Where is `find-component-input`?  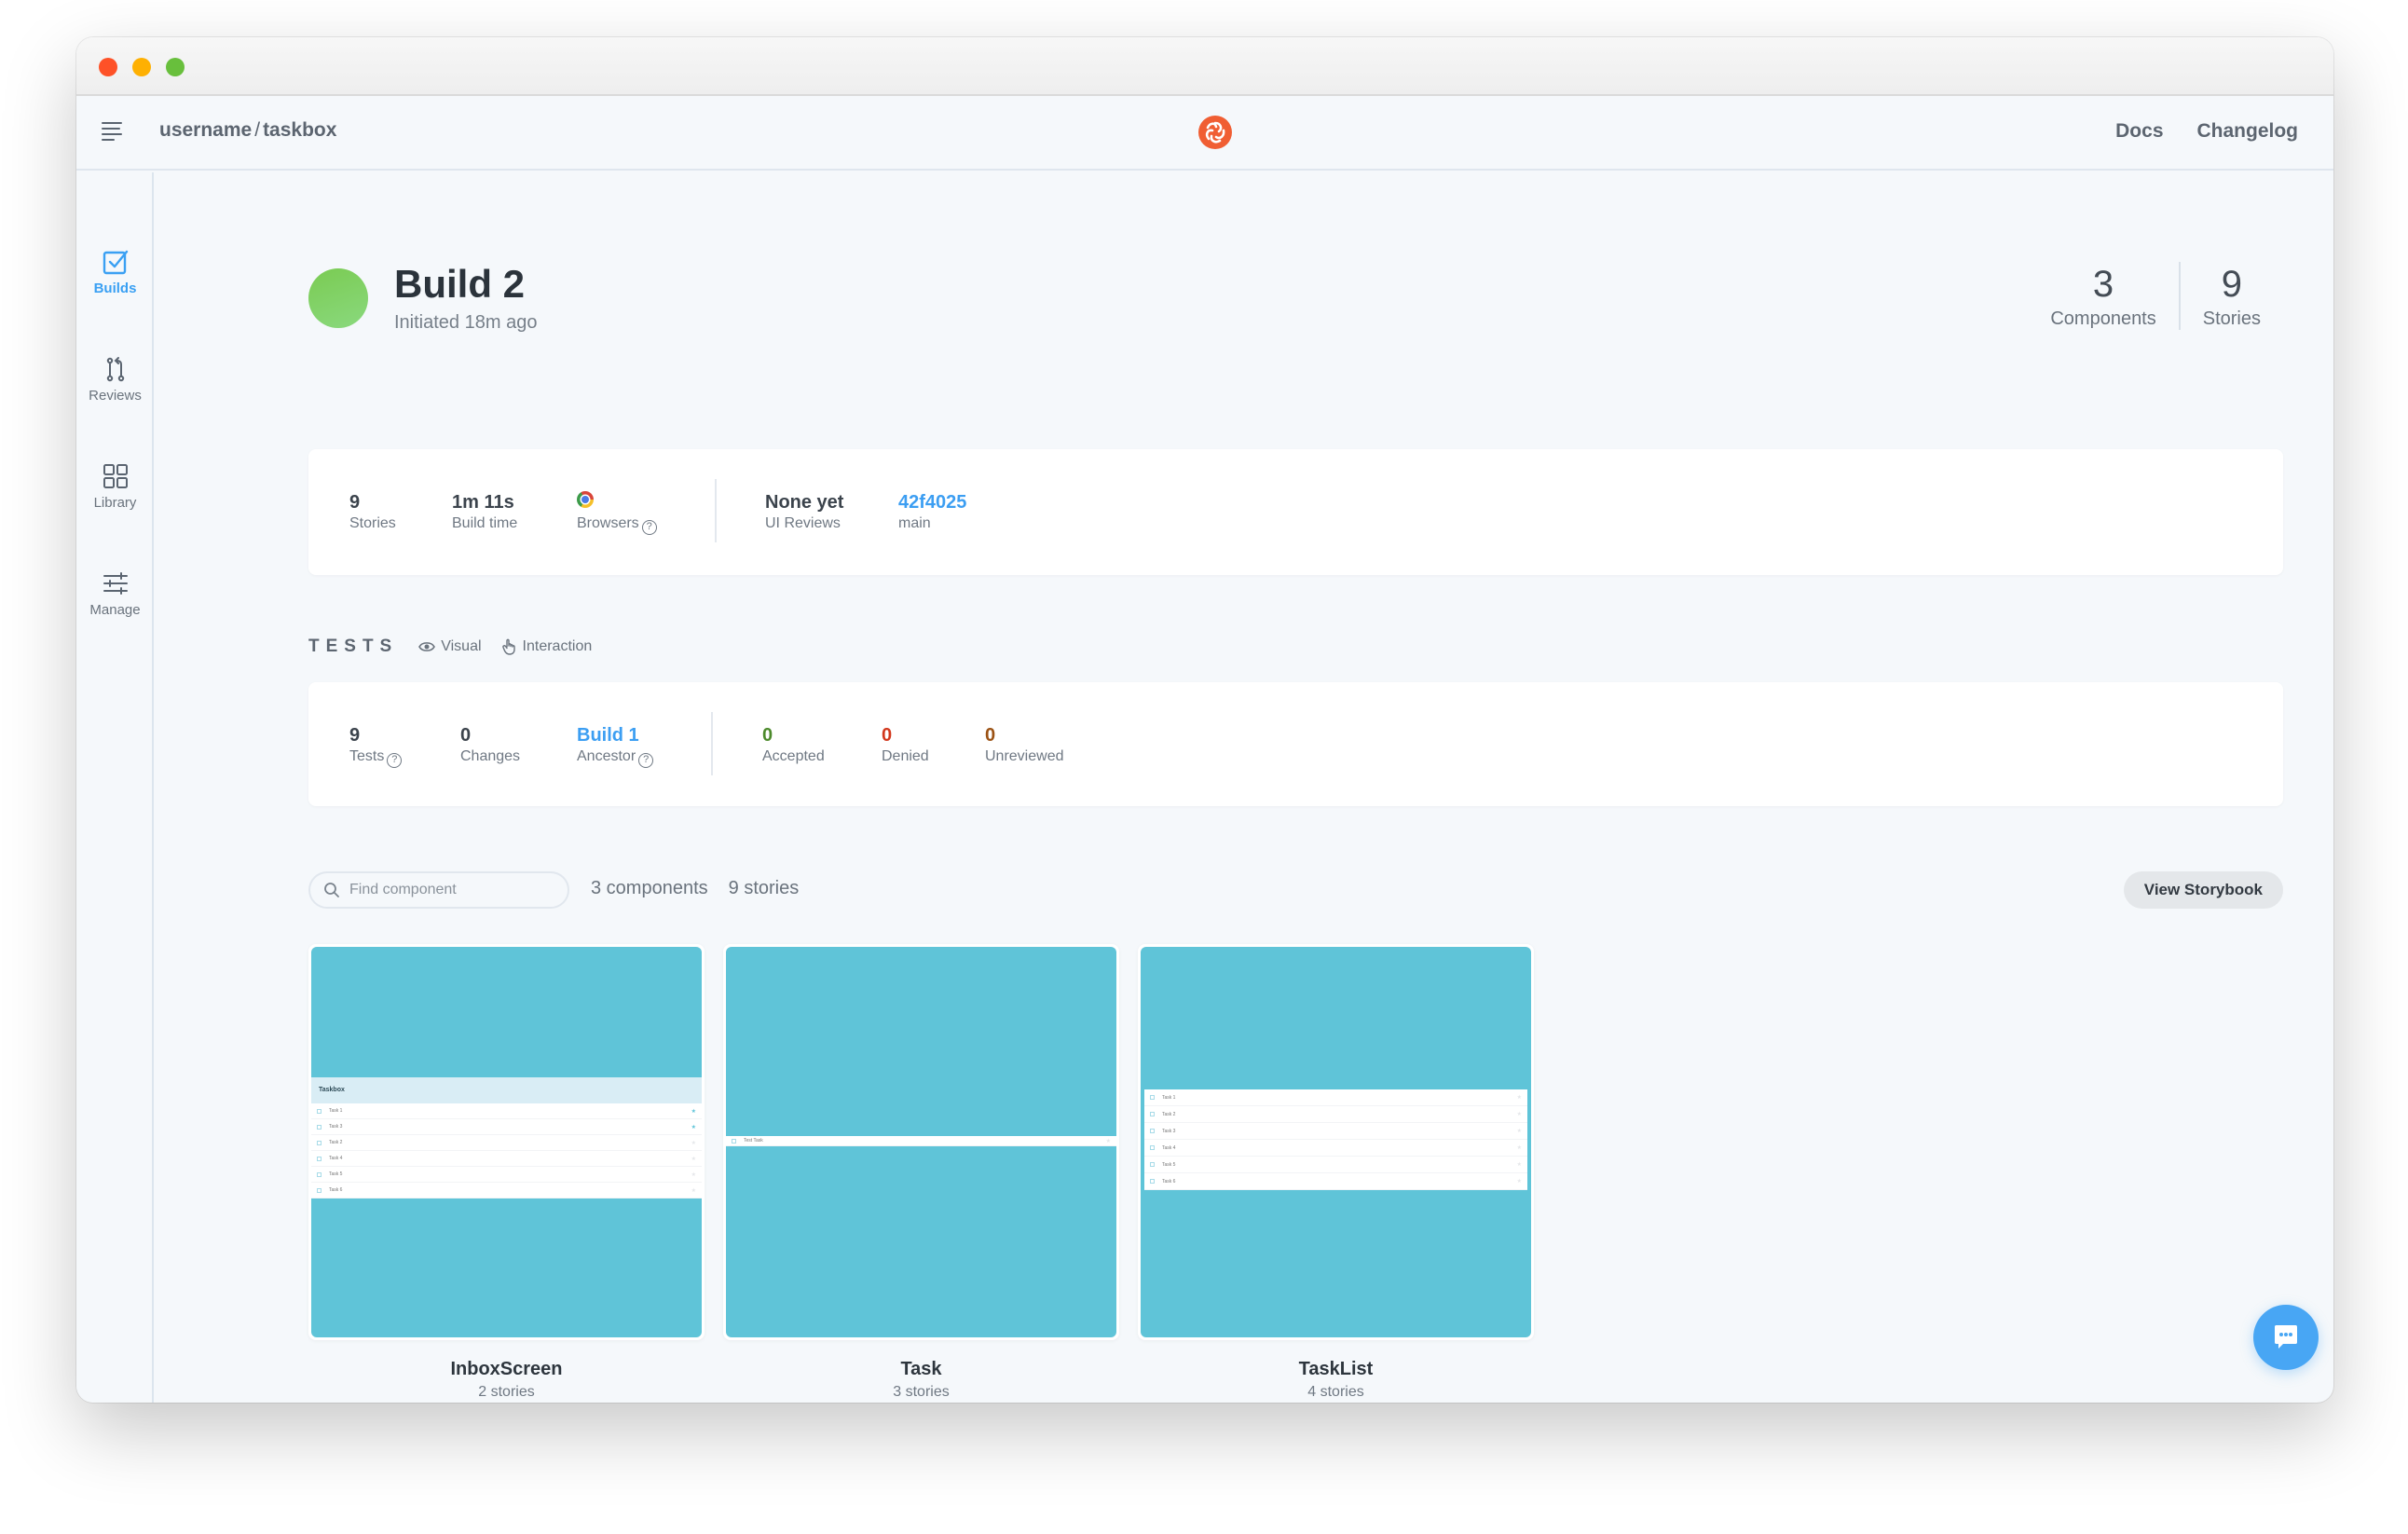
find-component-input is located at coordinates (451, 890).